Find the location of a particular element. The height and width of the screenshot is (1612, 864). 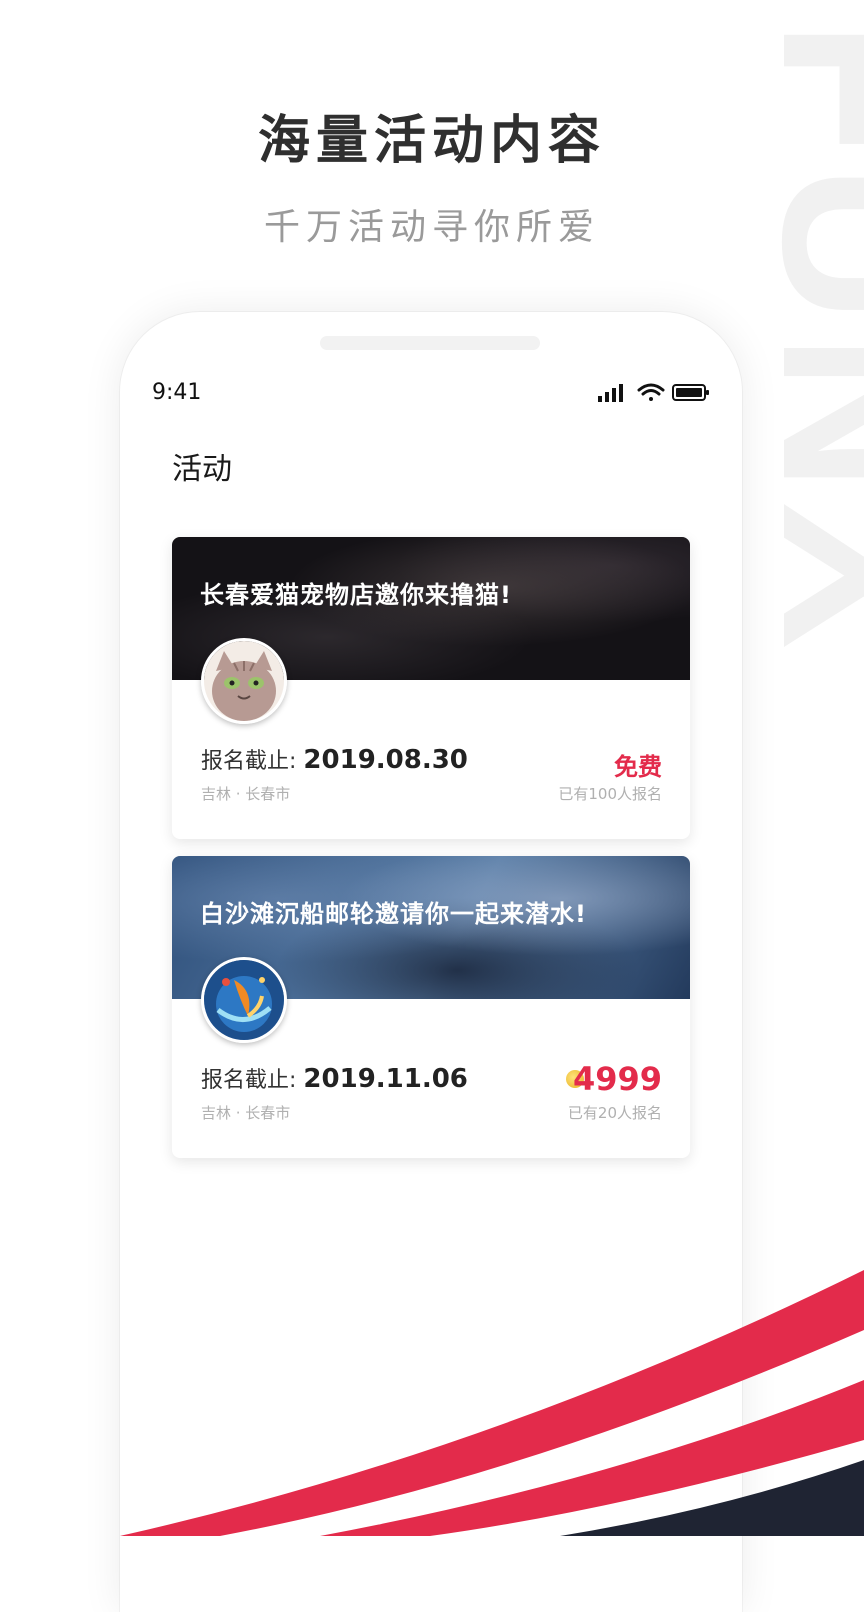

signup-count: 已有20人报名 is located at coordinates (614, 1113).